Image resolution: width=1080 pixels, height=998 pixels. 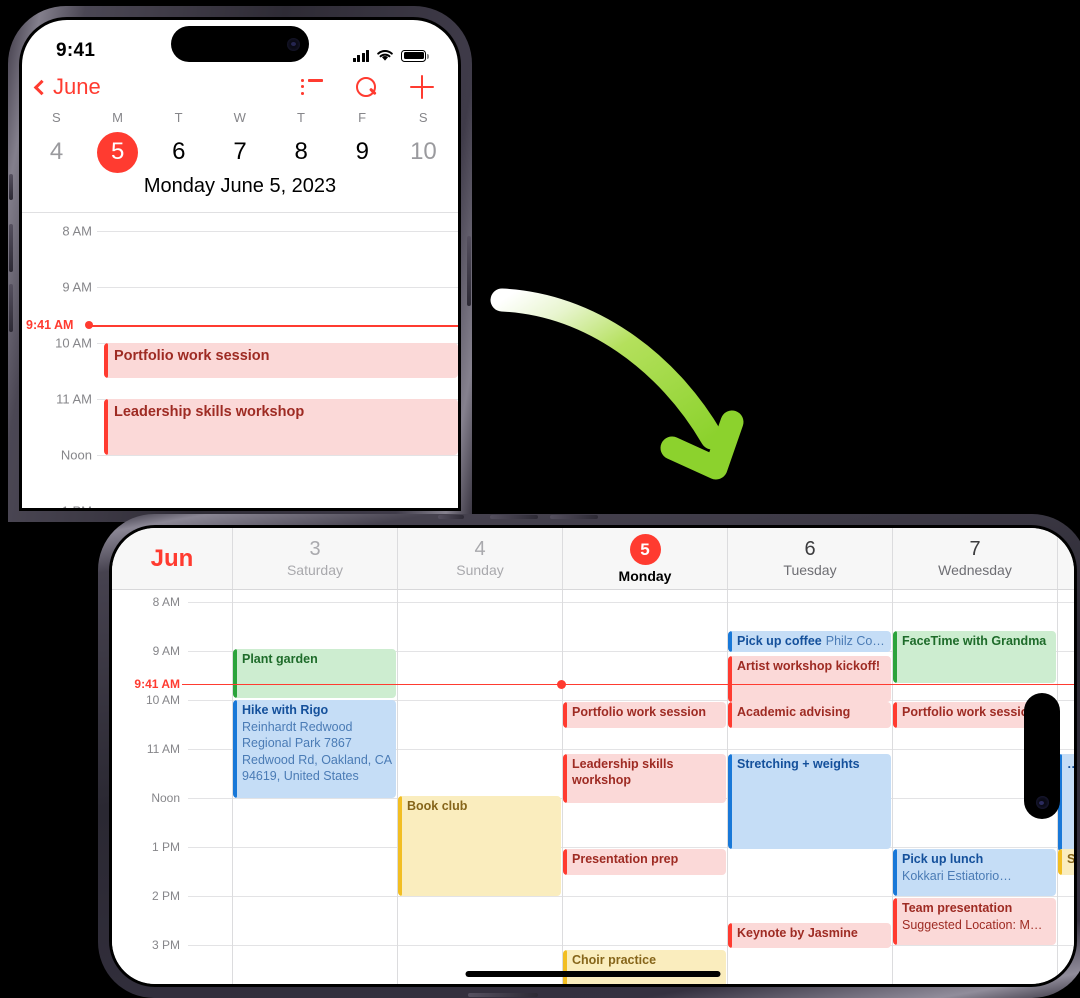 What do you see at coordinates (366, 87) in the screenshot?
I see `search-icon` at bounding box center [366, 87].